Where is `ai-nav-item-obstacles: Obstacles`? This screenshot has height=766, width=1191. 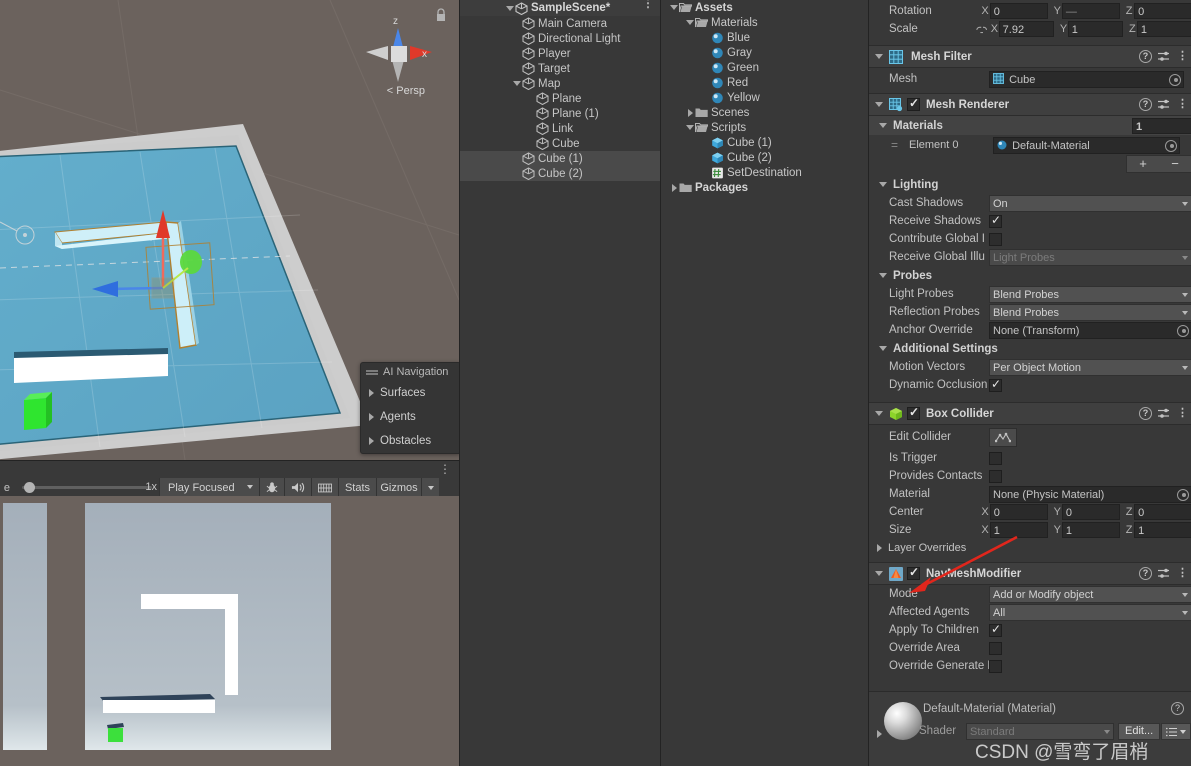
ai-nav-item-obstacles: Obstacles is located at coordinates (410, 441).